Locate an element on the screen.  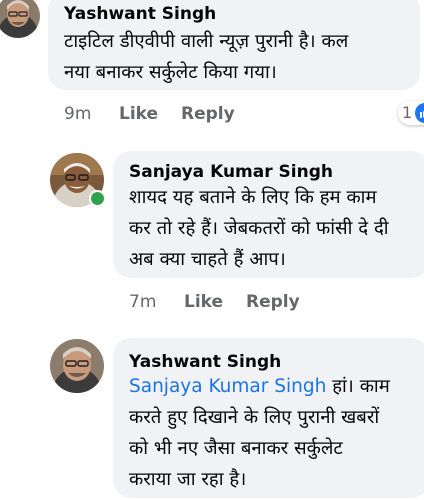
comment-author-2: Sanjaya Kumar Singh is located at coordinates (231, 172).